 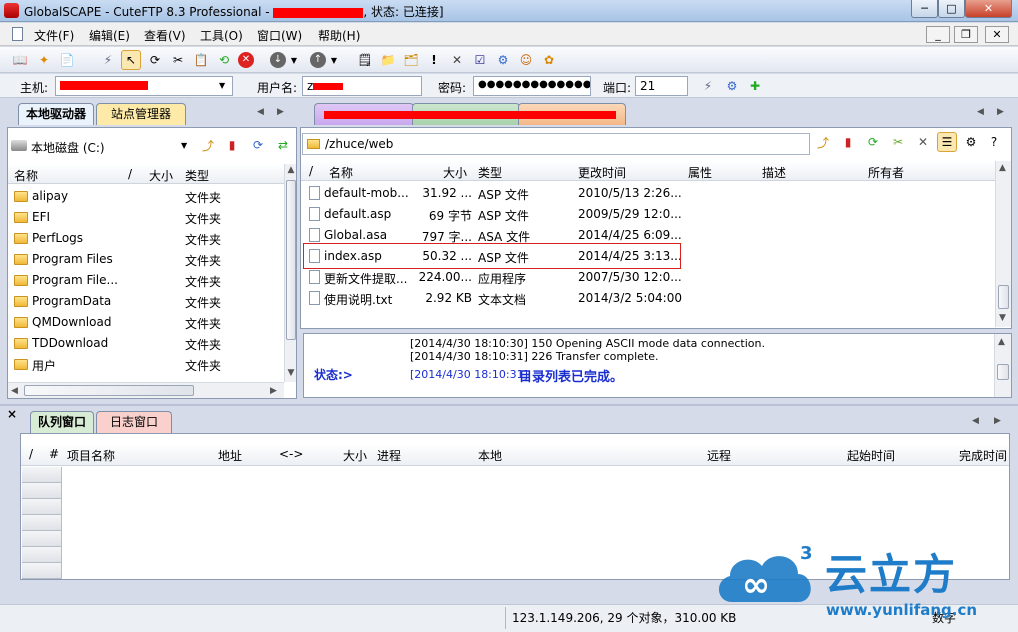 I want to click on parent-folder-icon: ⤴, so click(x=208, y=145).